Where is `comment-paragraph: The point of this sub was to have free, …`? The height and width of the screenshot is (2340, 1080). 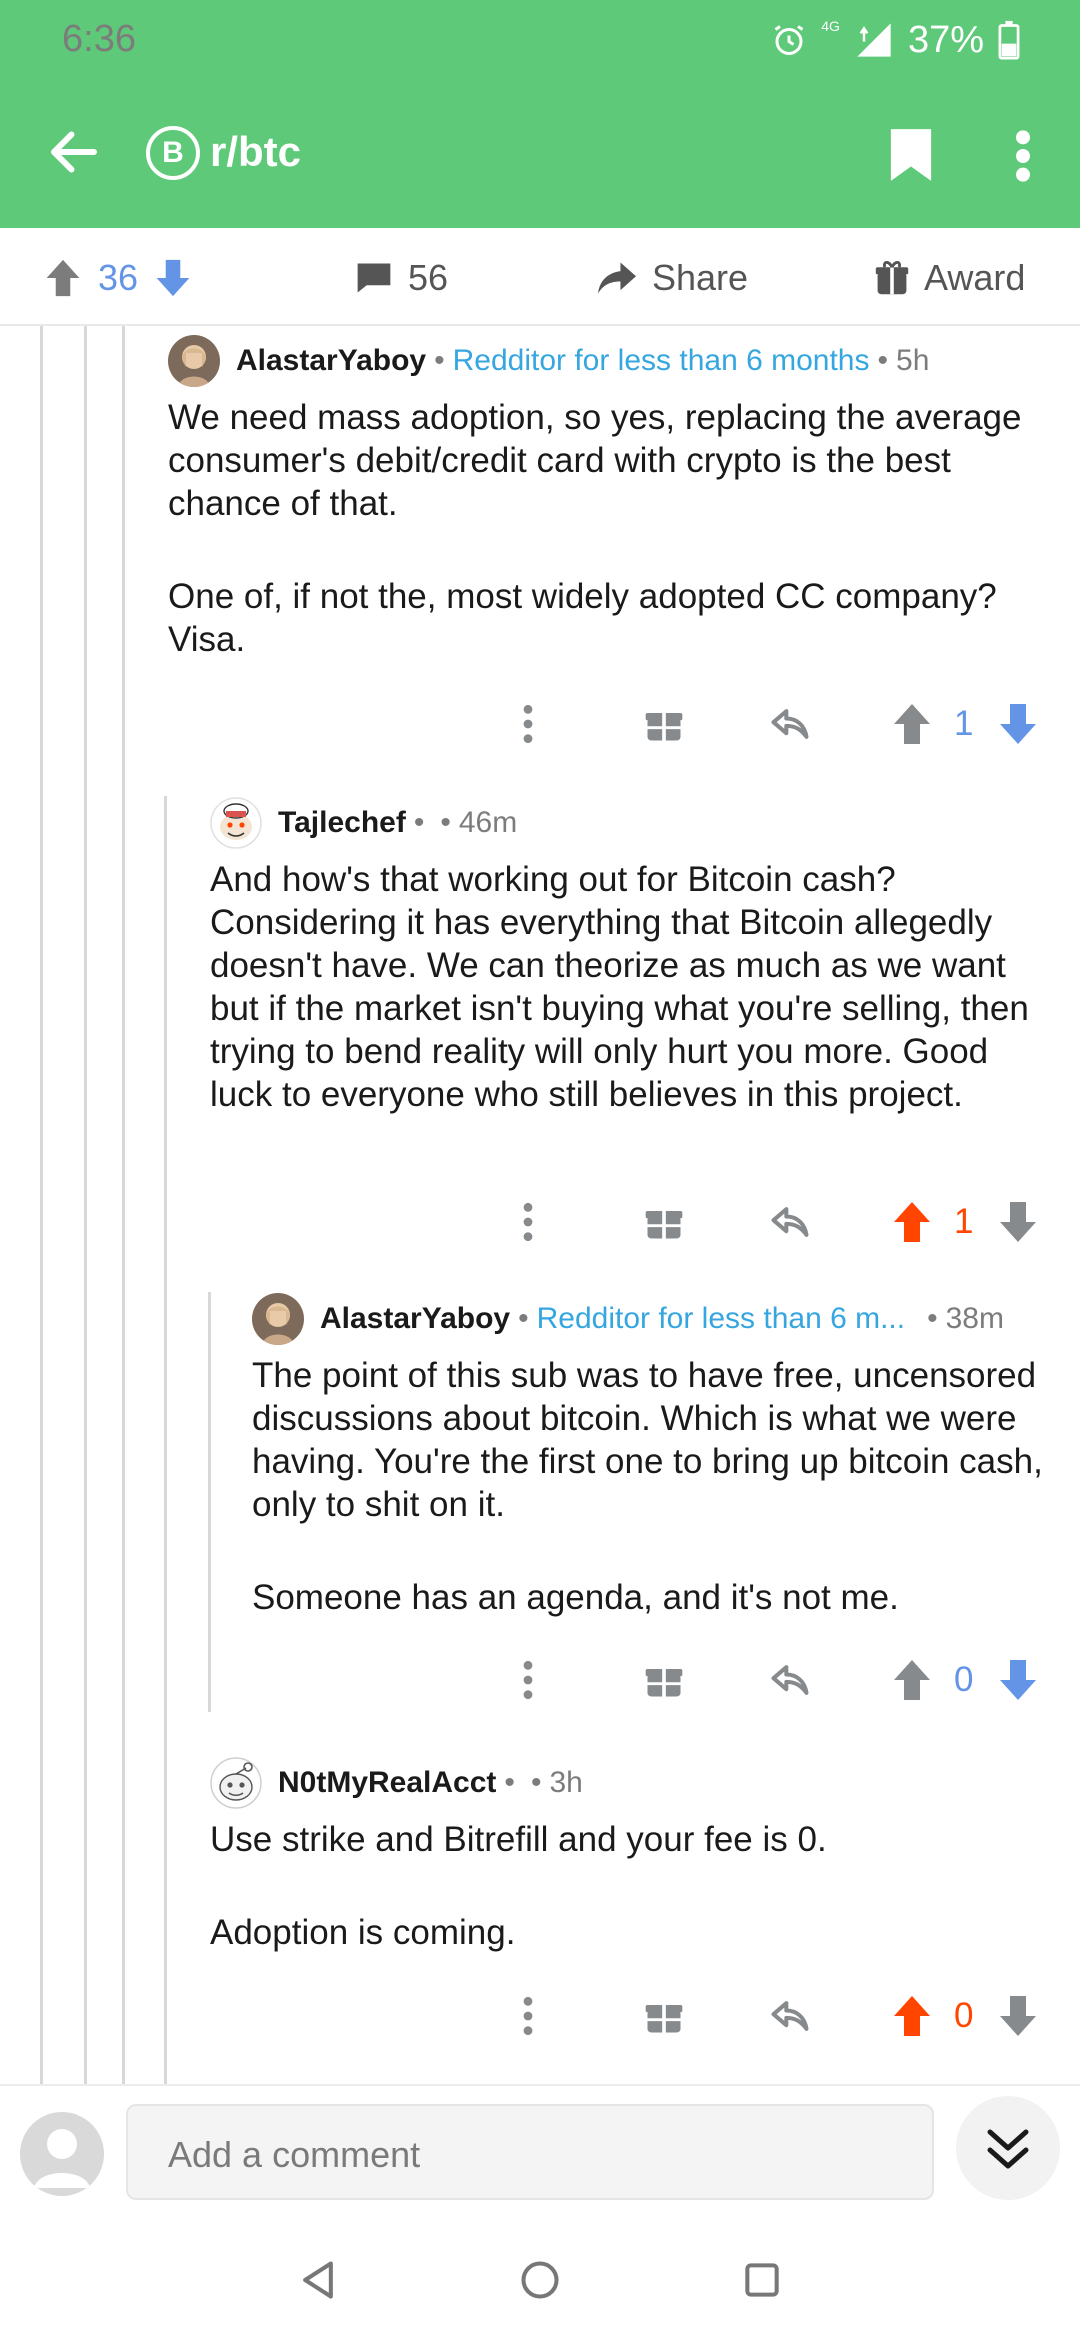
comment-paragraph: The point of this sub was to have free, … is located at coordinates (647, 1440).